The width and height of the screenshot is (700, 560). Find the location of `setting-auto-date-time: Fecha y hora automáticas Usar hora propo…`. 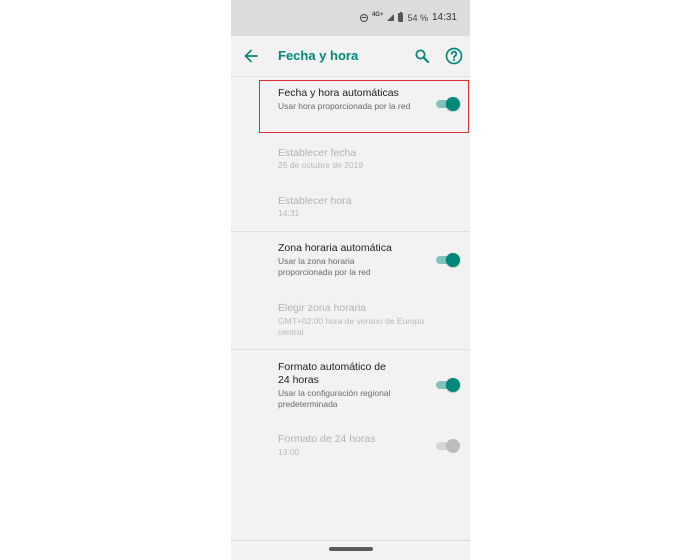

setting-auto-date-time: Fecha y hora automáticas Usar hora propo… is located at coordinates (350, 107).